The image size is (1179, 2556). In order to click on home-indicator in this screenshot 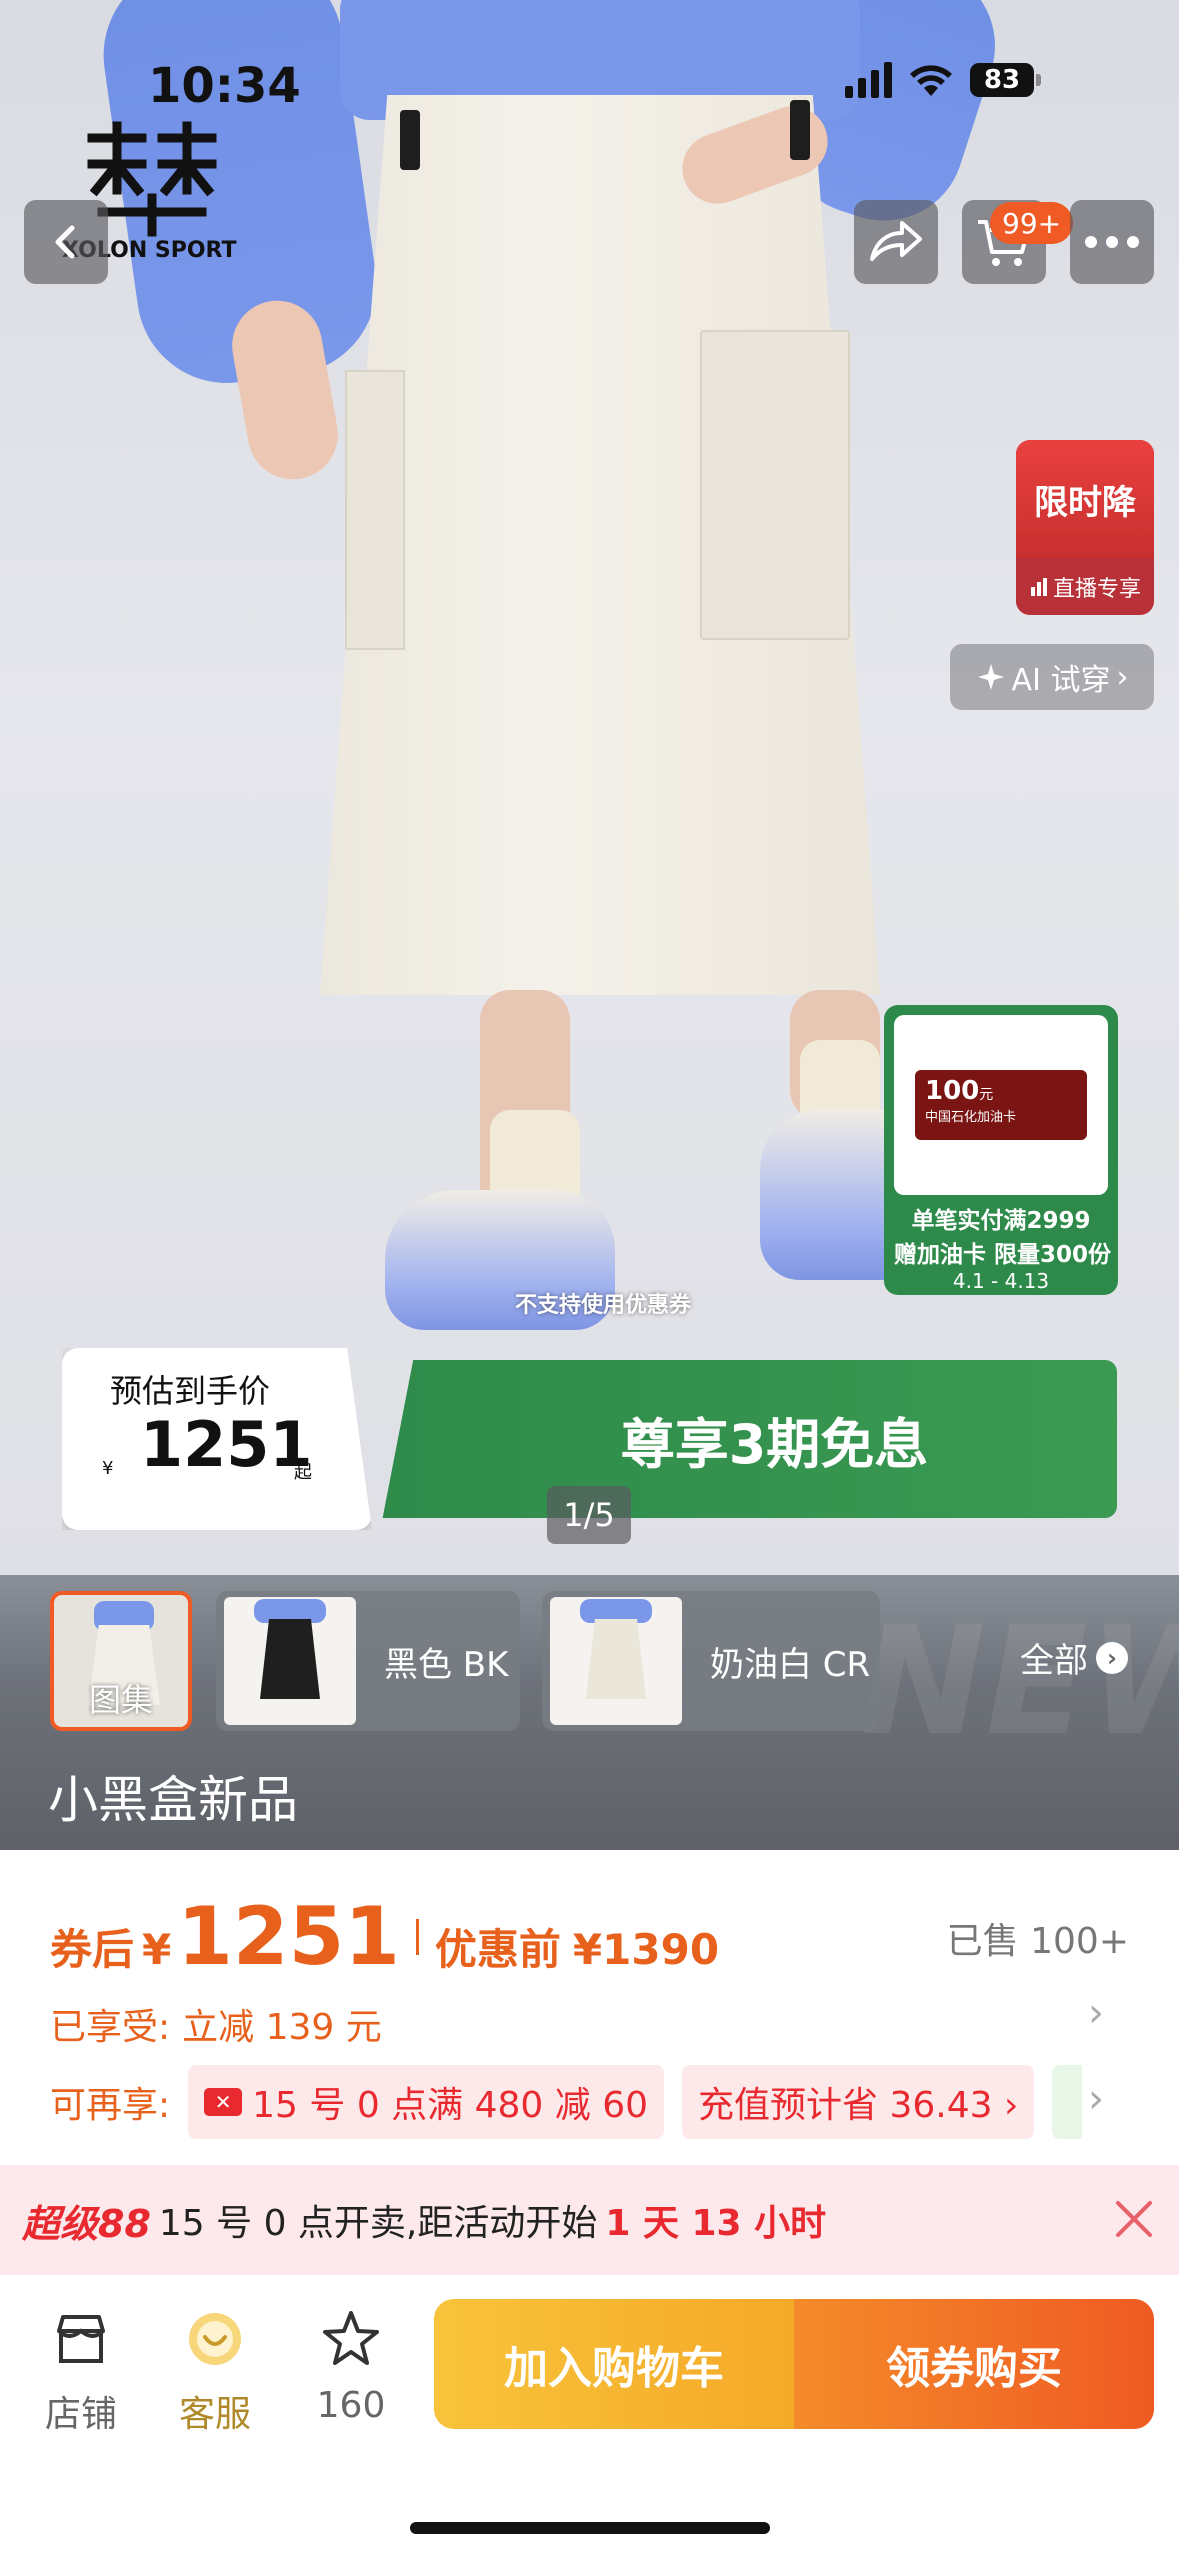, I will do `click(590, 2528)`.